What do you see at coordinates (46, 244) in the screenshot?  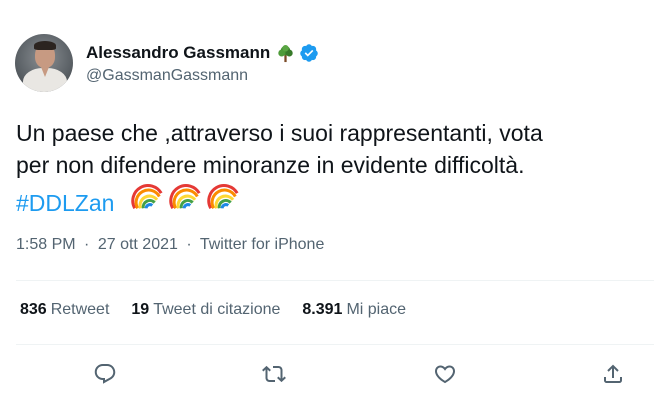 I see `tweet-time: 1:58 PM` at bounding box center [46, 244].